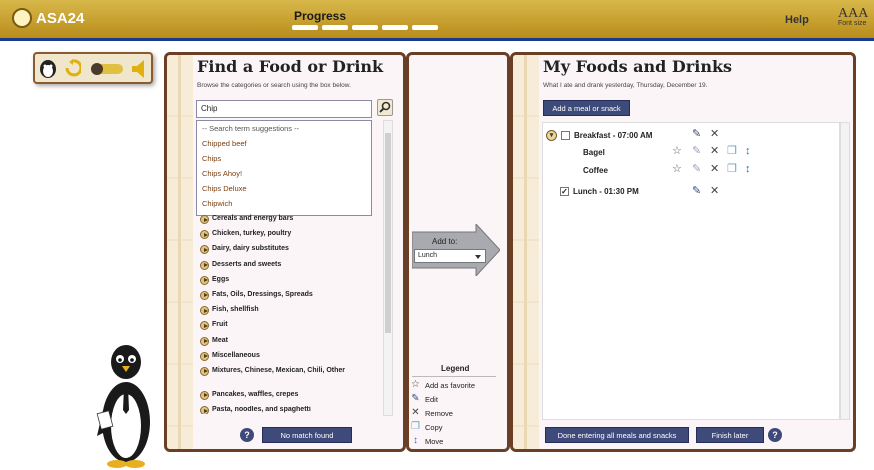  I want to click on category-scrollbar, so click(388, 268).